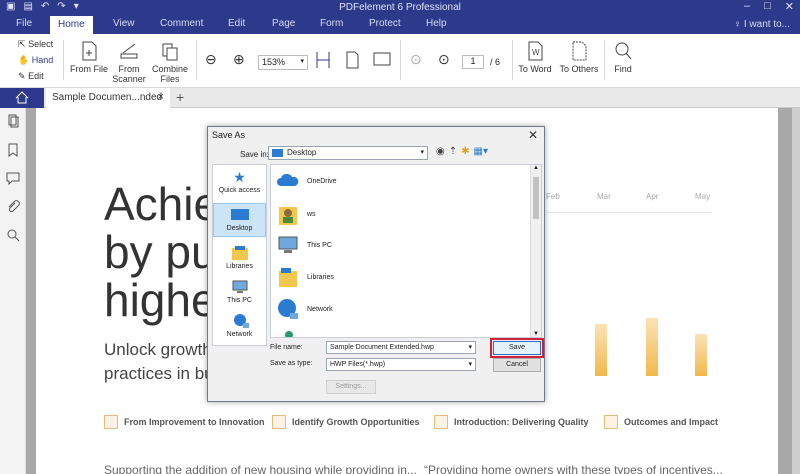 This screenshot has width=800, height=474. What do you see at coordinates (181, 23) in the screenshot?
I see `menu-comment: Comment` at bounding box center [181, 23].